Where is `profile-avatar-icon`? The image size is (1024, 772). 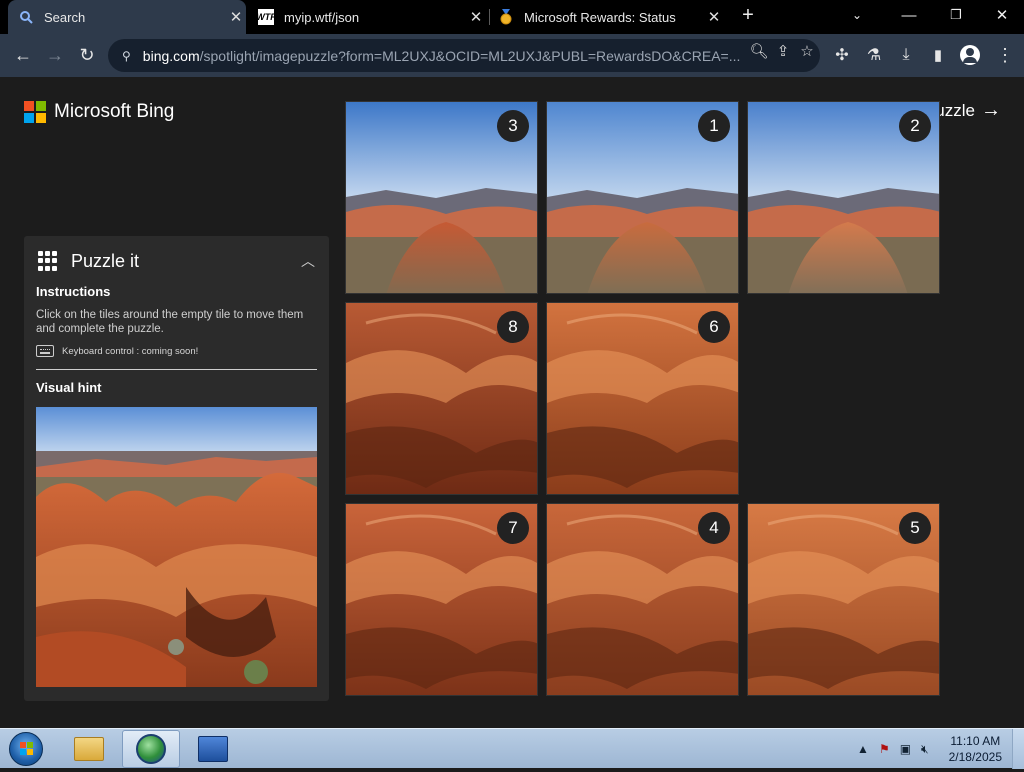 profile-avatar-icon is located at coordinates (970, 55).